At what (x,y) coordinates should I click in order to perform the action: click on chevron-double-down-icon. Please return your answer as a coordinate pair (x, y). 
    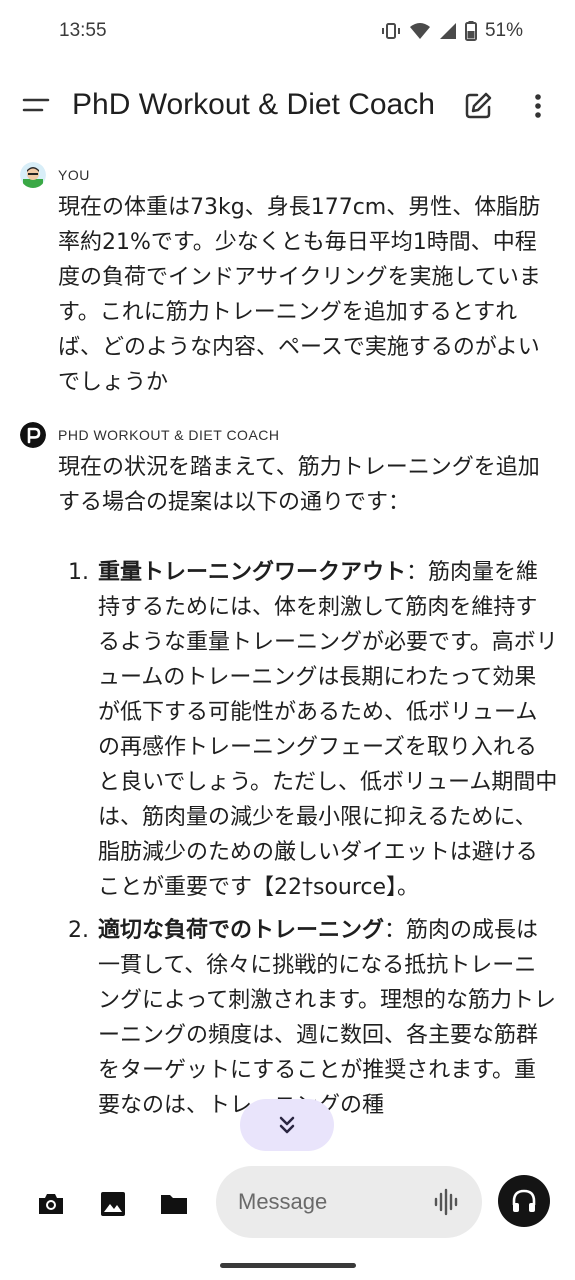
    Looking at the image, I should click on (287, 1125).